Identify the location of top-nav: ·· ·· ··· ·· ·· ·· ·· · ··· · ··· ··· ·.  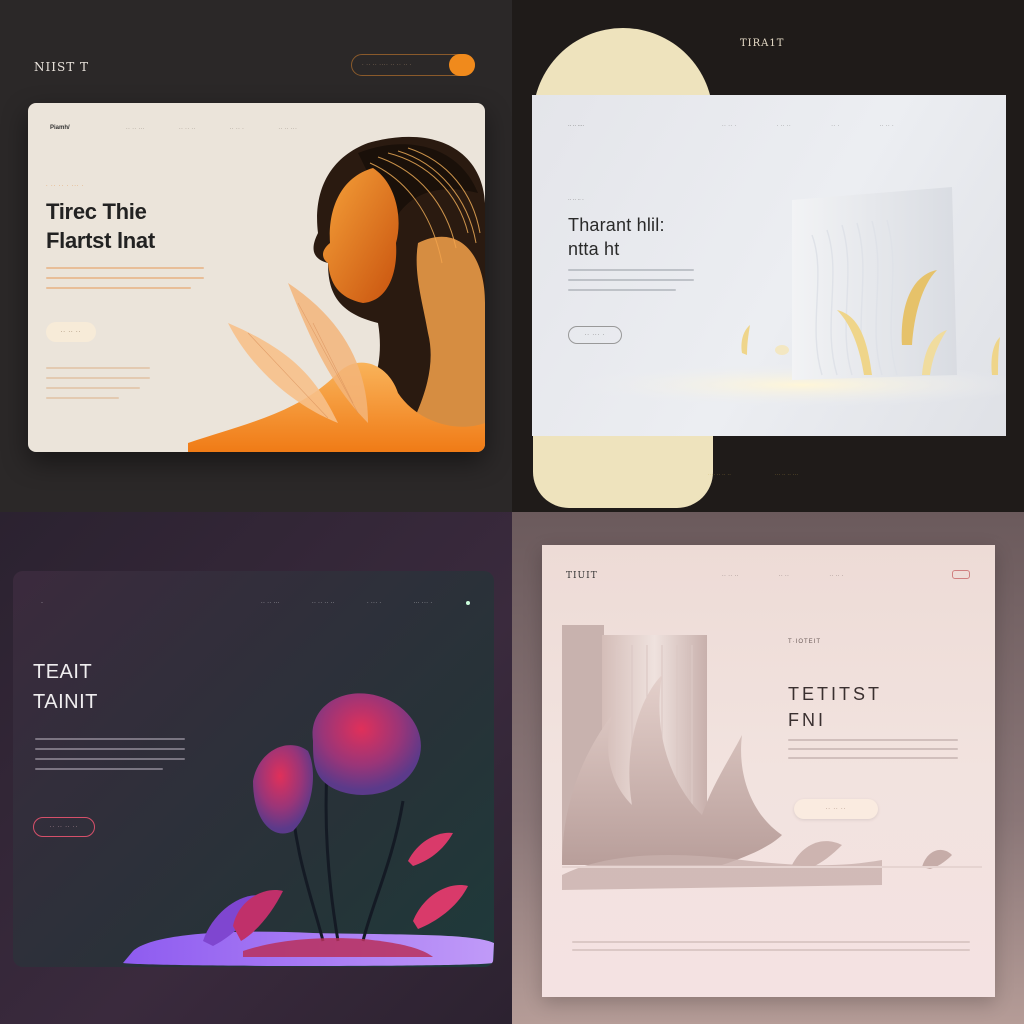
(346, 603).